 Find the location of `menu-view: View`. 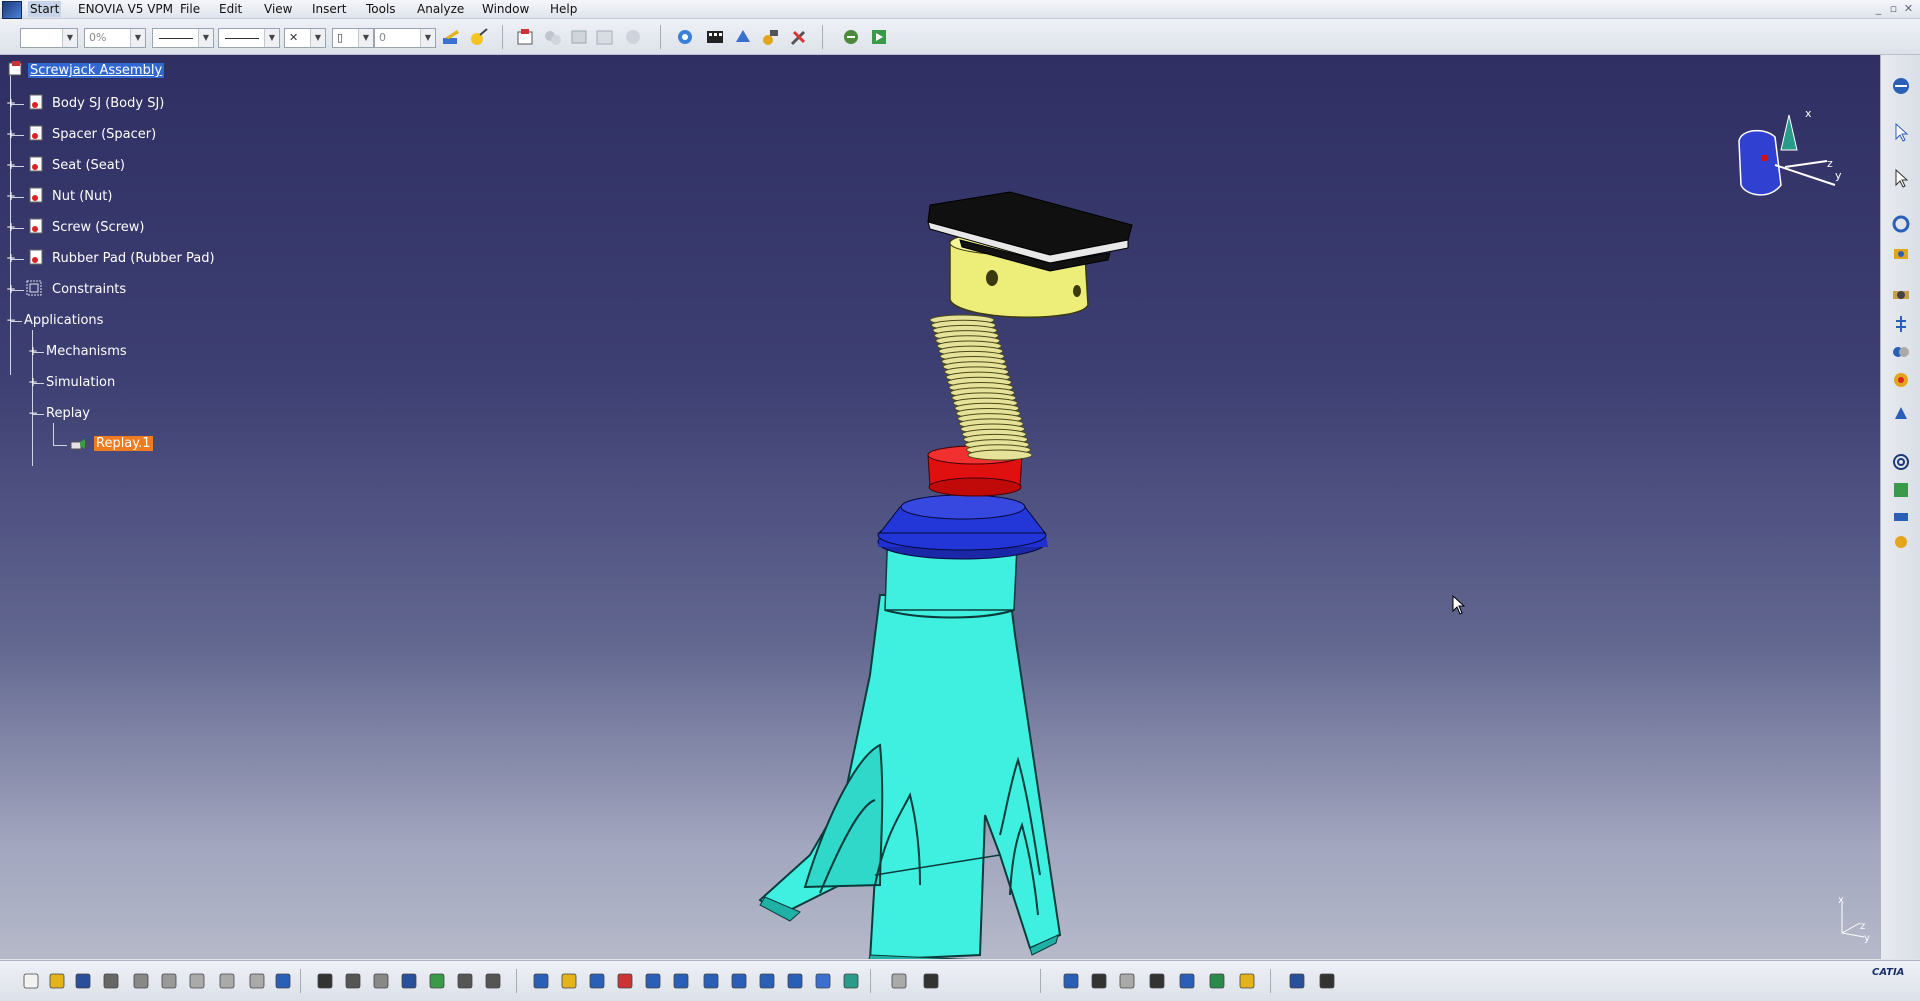

menu-view: View is located at coordinates (278, 9).